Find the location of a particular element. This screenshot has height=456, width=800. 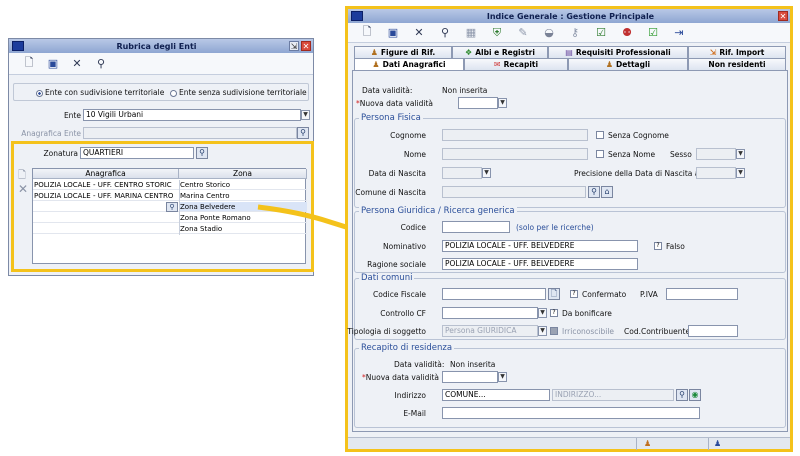

tab-non-residenti: Non residenti is located at coordinates (737, 64).